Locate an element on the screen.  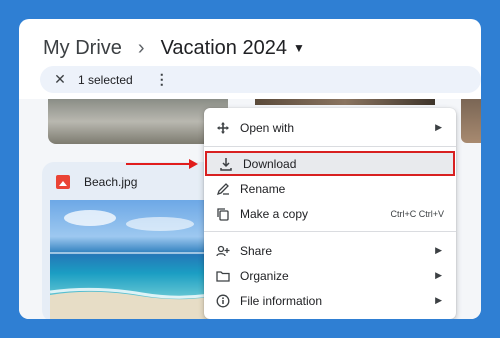
breadcrumb-current-folder: Vacation 2024 ▼ is located at coordinates (233, 48).